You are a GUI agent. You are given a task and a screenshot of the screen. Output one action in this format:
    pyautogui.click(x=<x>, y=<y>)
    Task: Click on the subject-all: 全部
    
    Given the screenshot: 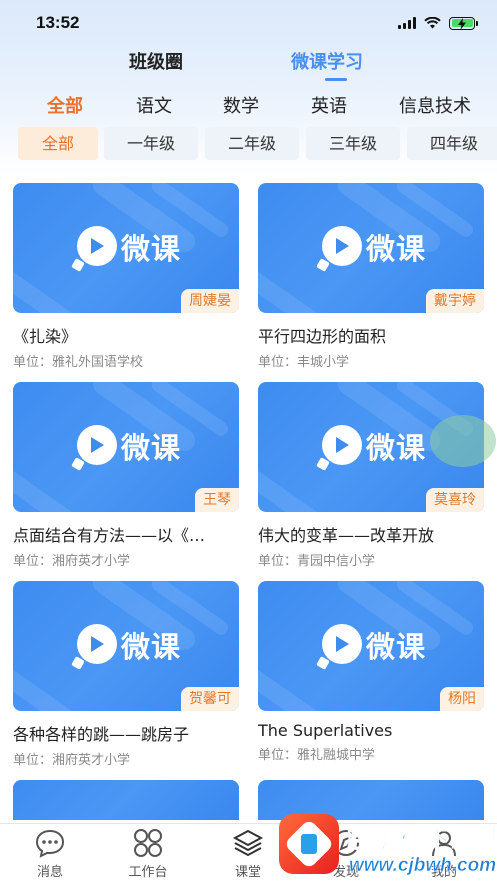 What is the action you would take?
    pyautogui.click(x=65, y=105)
    